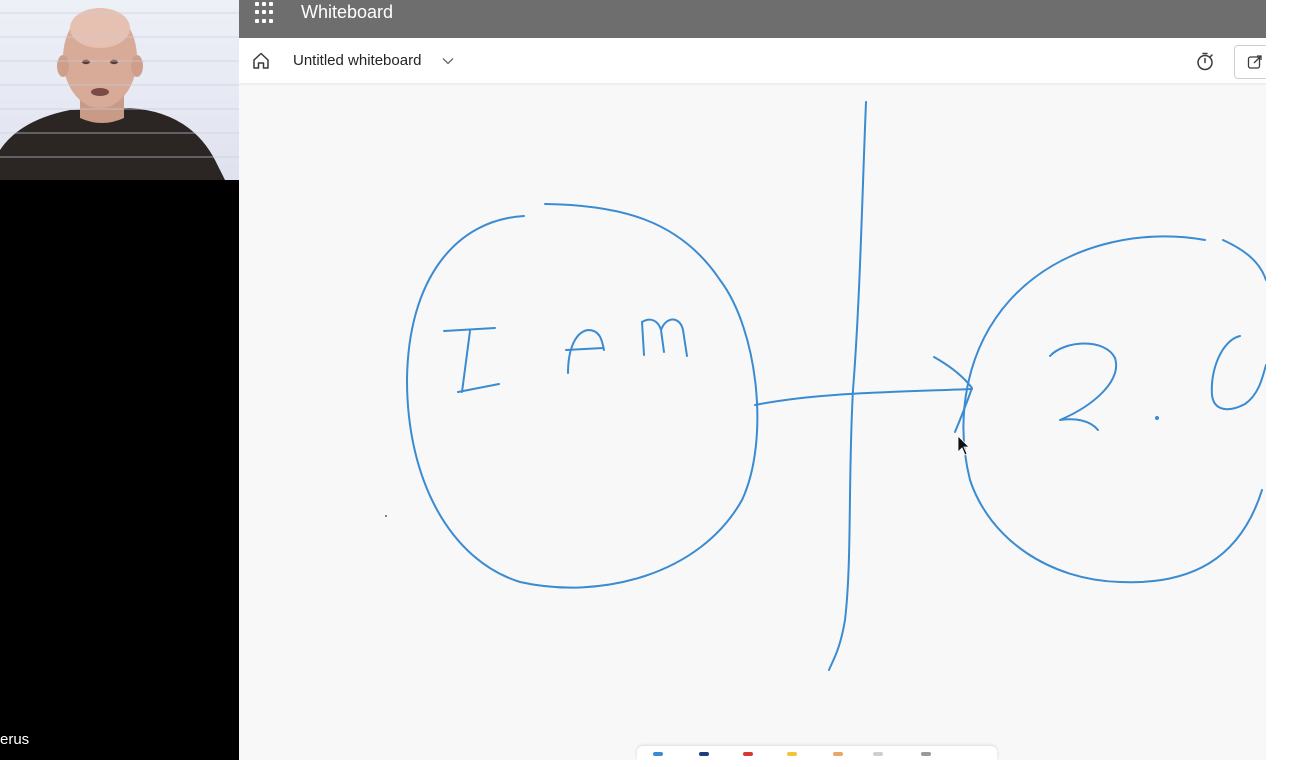 The image size is (1292, 767). What do you see at coordinates (752, 19) in the screenshot?
I see `app-bar: Whiteboard` at bounding box center [752, 19].